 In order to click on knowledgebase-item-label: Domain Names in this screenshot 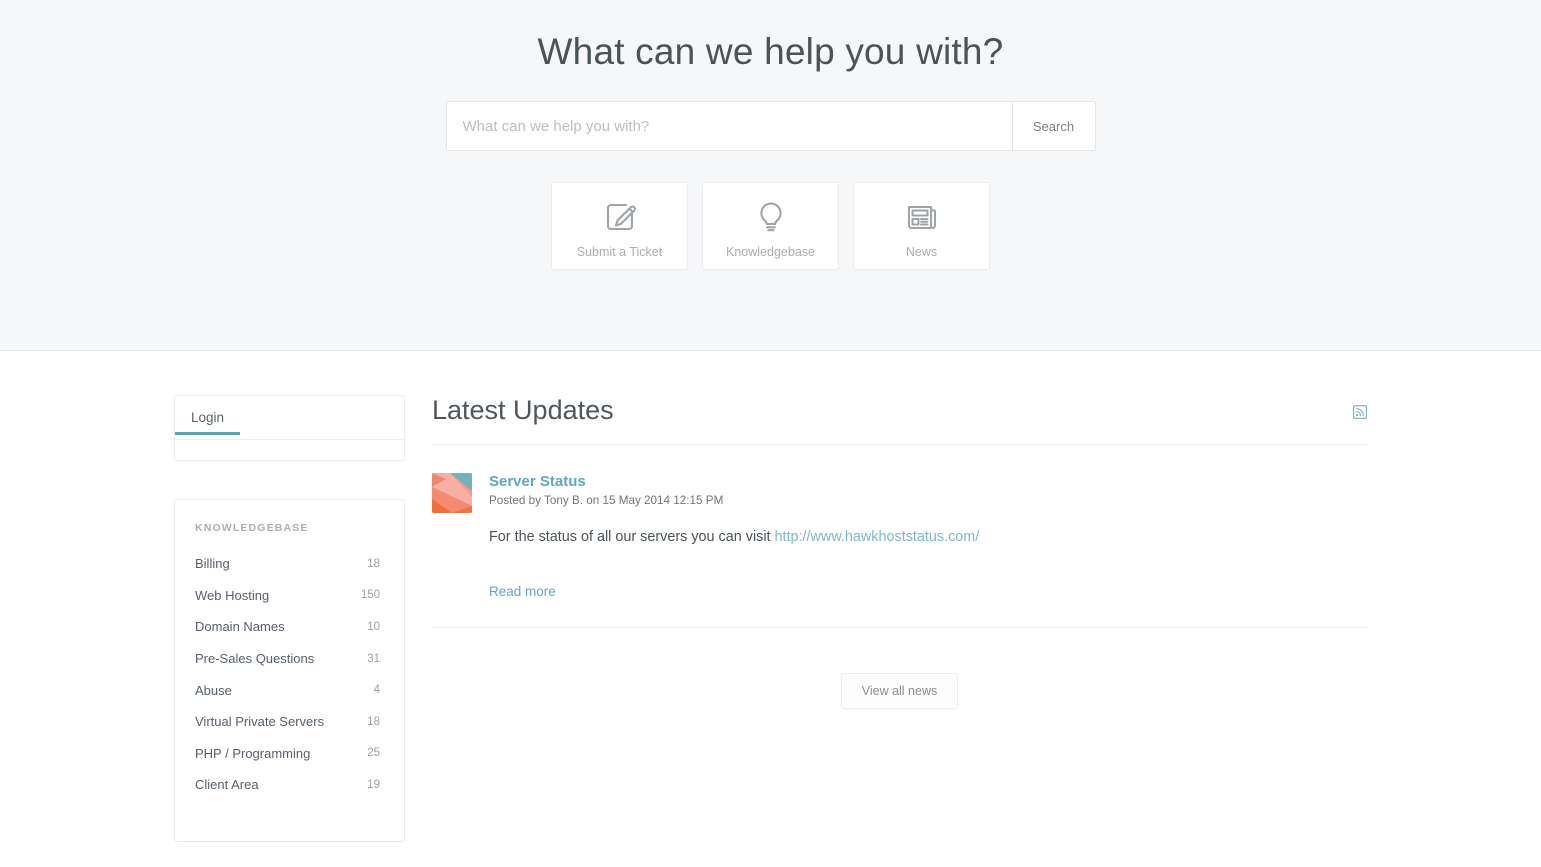, I will do `click(240, 627)`.